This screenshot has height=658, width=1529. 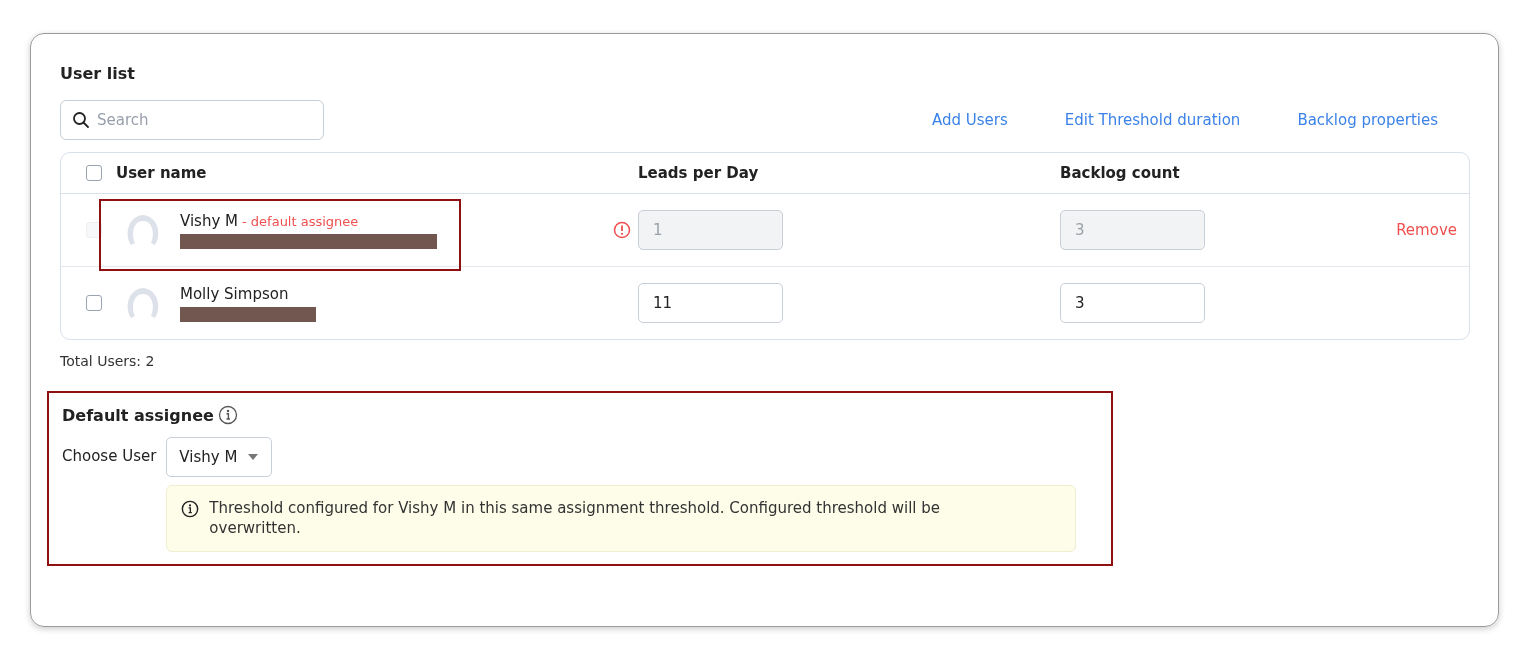 I want to click on search-icon, so click(x=81, y=120).